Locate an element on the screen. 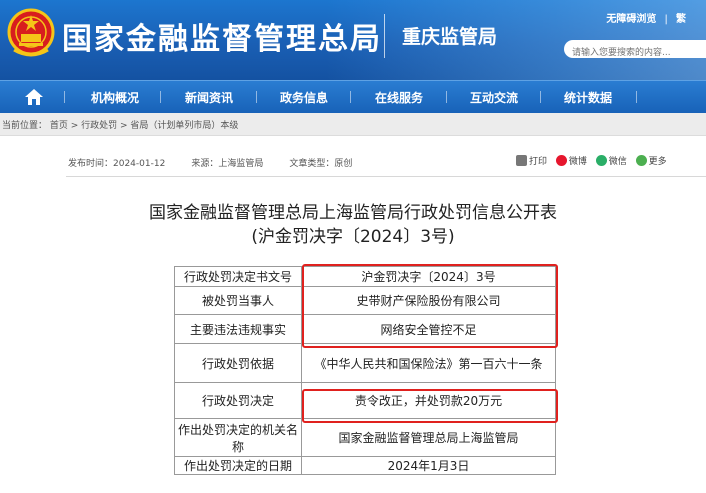 The width and height of the screenshot is (706, 493). breadcrumb: 当前位置： 首页 > 行政处罚 > 省局（计划单列市局）本级 is located at coordinates (120, 124).